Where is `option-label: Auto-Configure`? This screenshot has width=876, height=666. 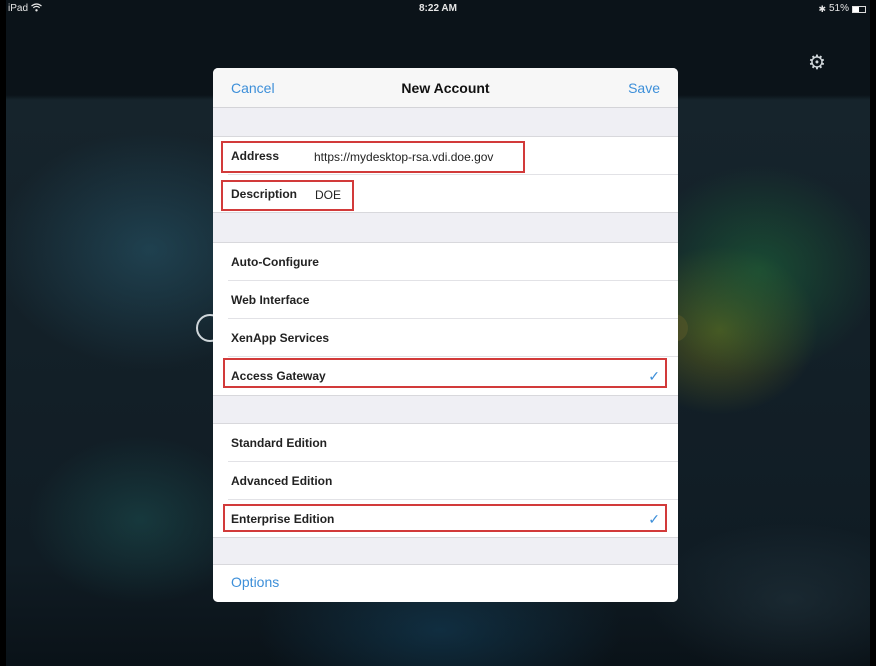
option-label: Auto-Configure is located at coordinates (275, 262).